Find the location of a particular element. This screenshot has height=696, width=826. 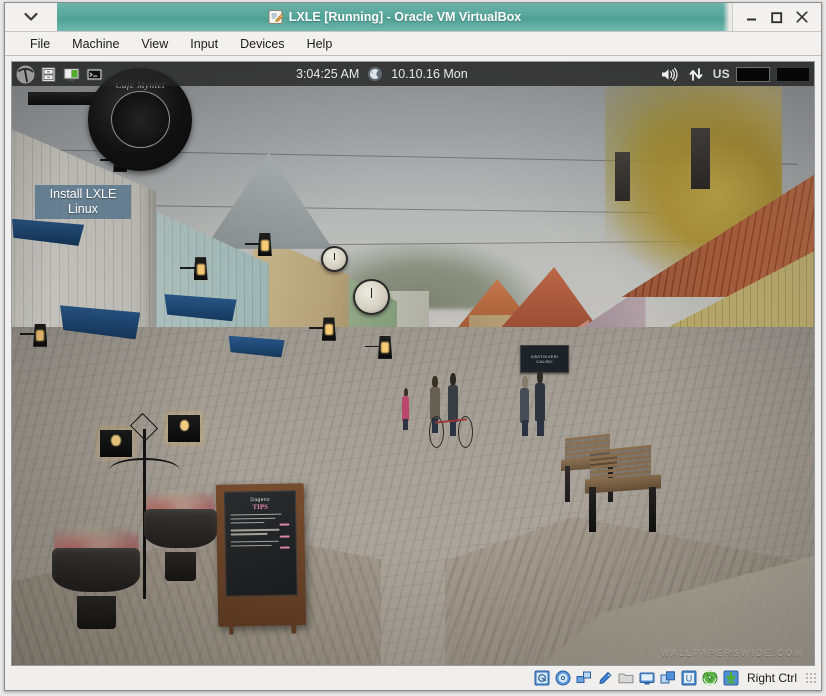

status-network-adapter-icon is located at coordinates (584, 678).